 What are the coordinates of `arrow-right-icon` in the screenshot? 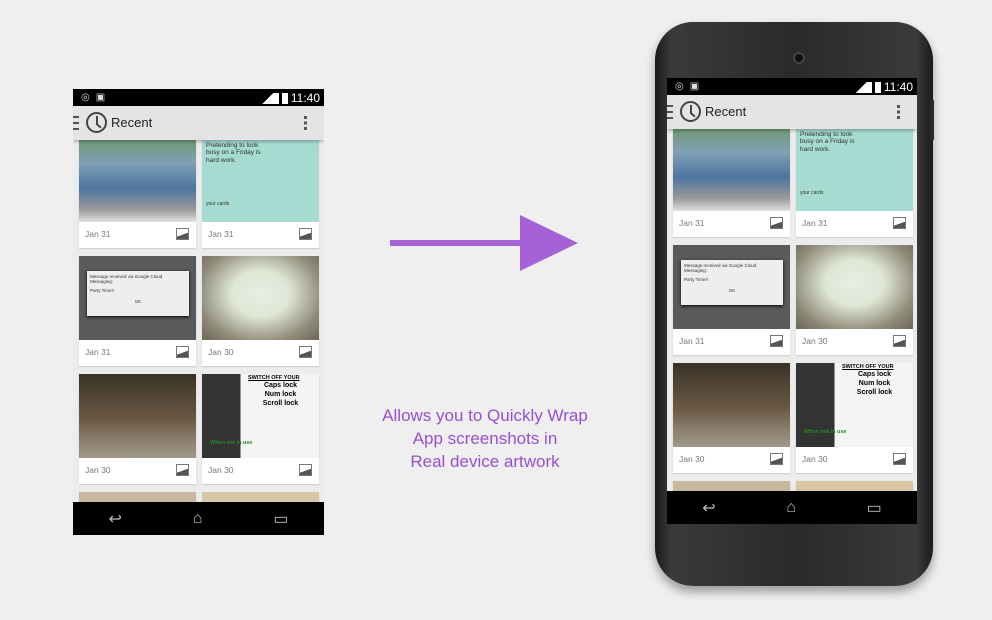 It's located at (549, 243).